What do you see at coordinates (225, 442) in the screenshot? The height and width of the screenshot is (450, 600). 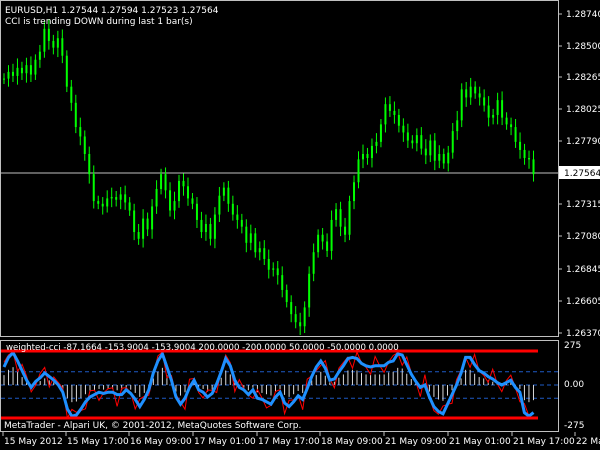 I see `time-tick-label: 17 May 01:00` at bounding box center [225, 442].